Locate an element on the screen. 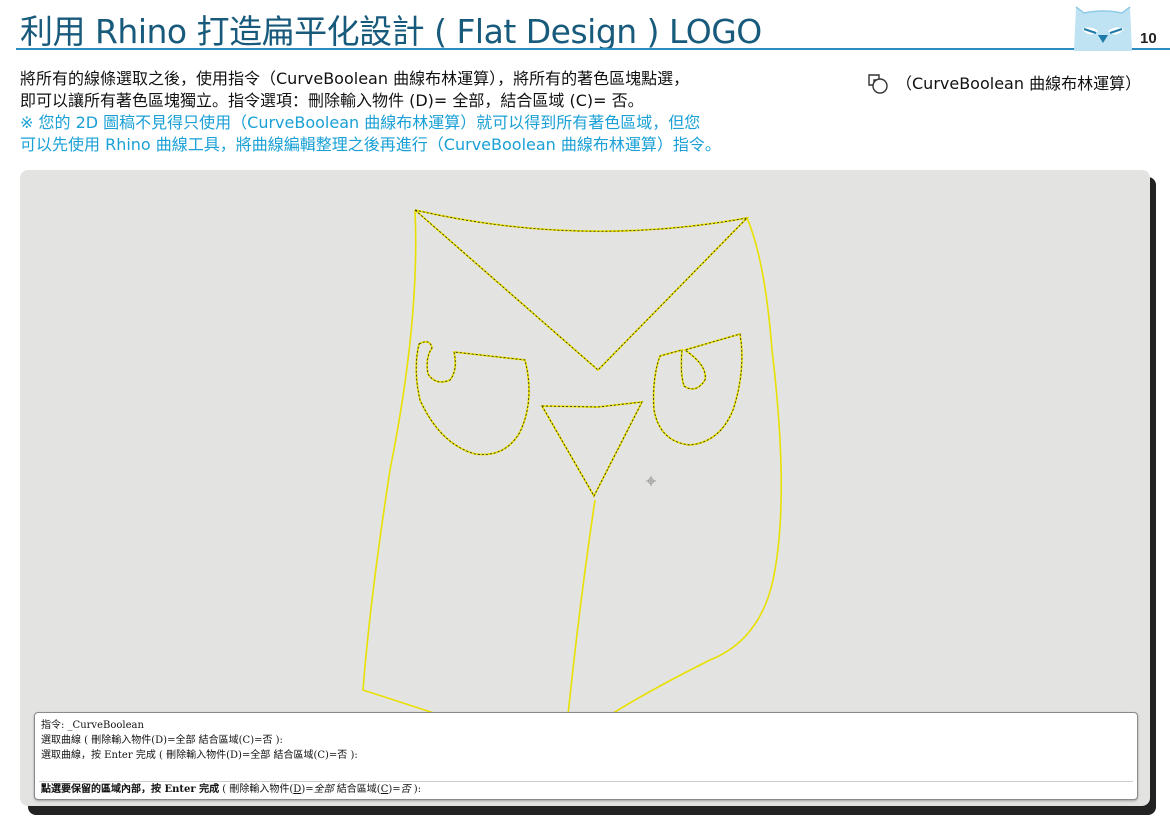 The image size is (1170, 827). prompt-text: ): is located at coordinates (416, 789).